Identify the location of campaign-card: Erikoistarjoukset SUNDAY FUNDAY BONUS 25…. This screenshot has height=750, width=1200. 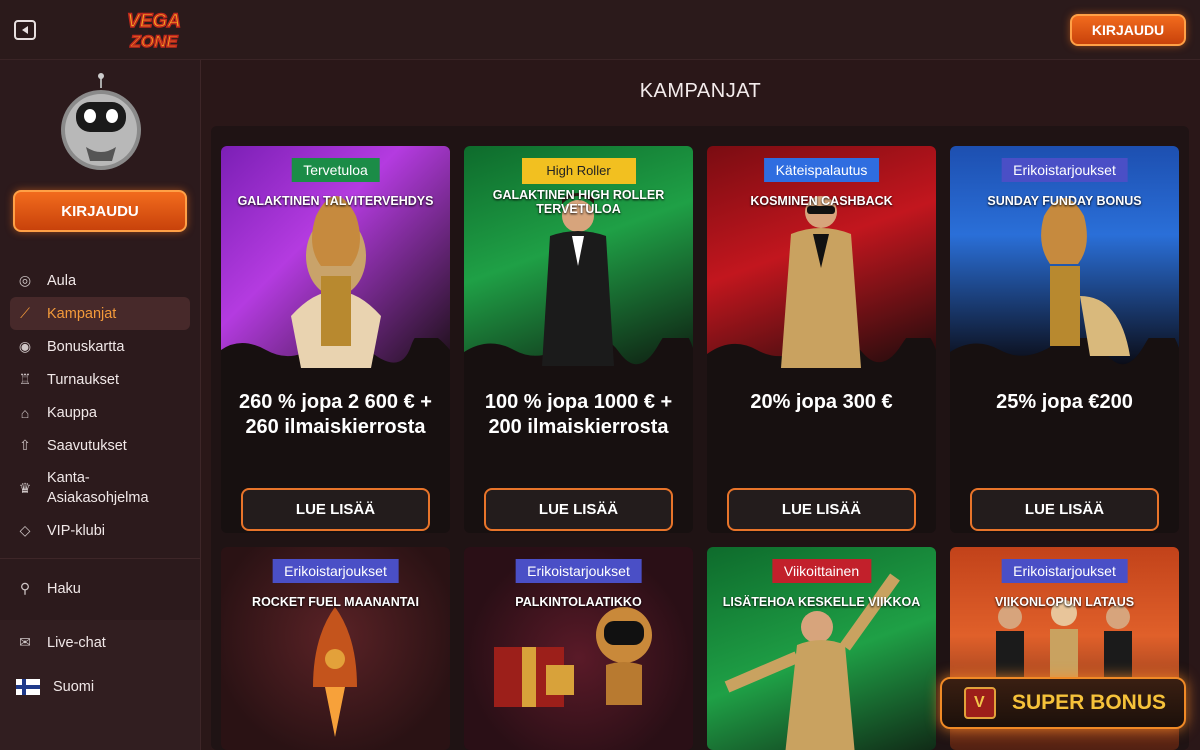
(1064, 339).